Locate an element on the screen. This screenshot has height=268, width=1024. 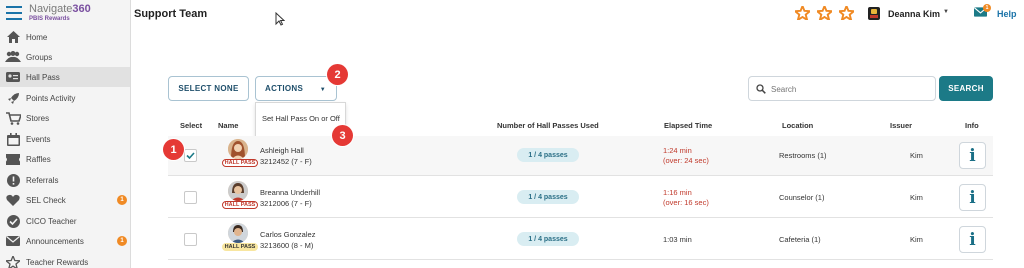
sidebar-item-label: Teacher Rewards is located at coordinates (57, 262).